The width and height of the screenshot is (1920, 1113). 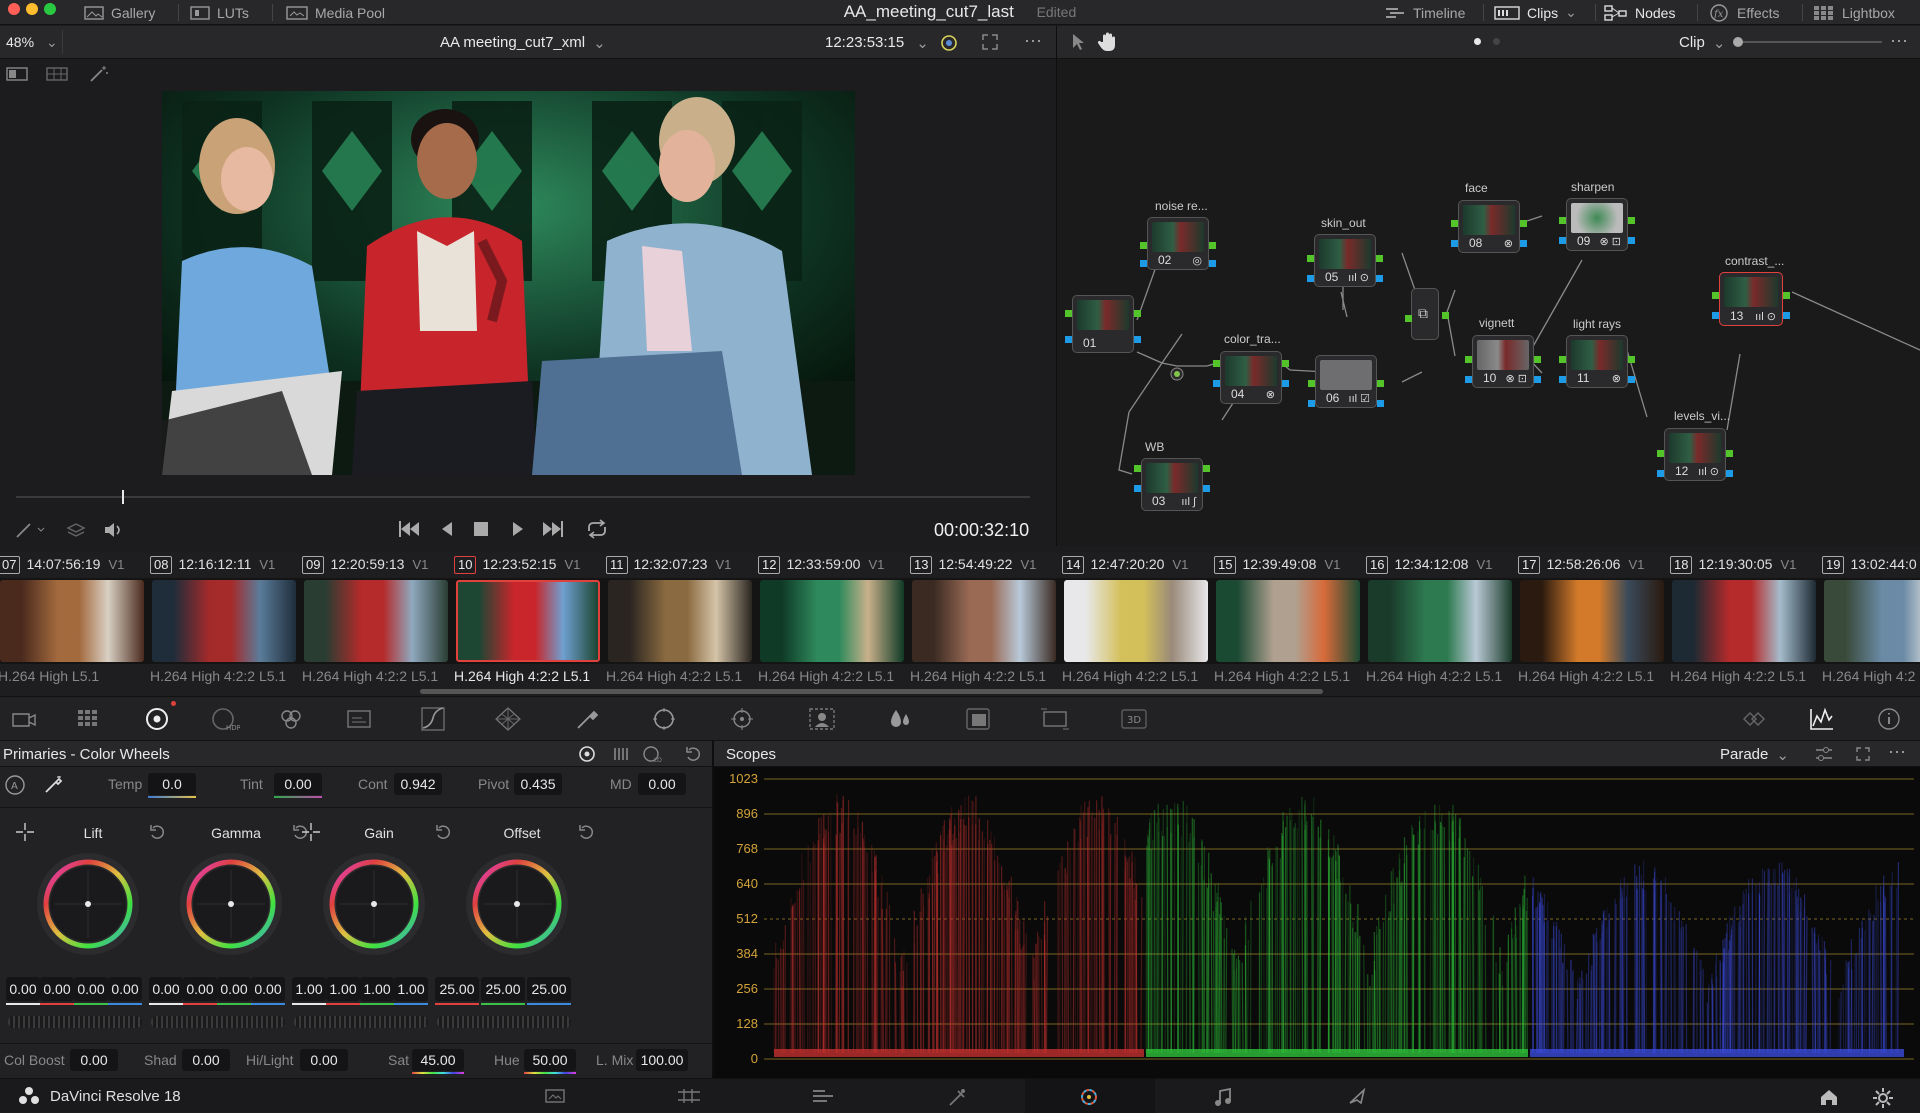 What do you see at coordinates (91, 989) in the screenshot?
I see `wheel-value-g: 0.00` at bounding box center [91, 989].